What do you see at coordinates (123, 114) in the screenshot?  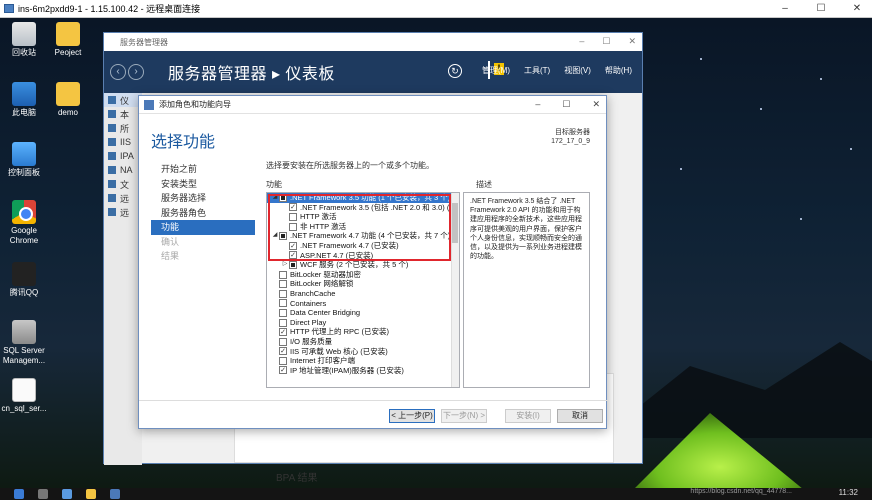 I see `sidebar-item-local: 本` at bounding box center [123, 114].